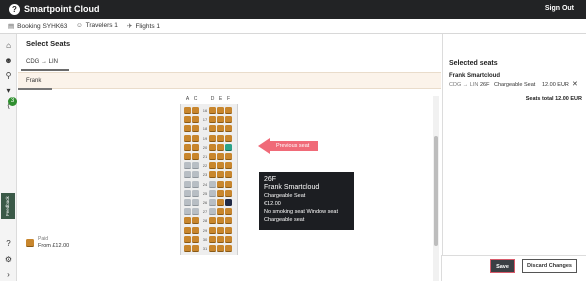  Describe the element at coordinates (8, 274) in the screenshot. I see `terminal-icon: ›` at that location.